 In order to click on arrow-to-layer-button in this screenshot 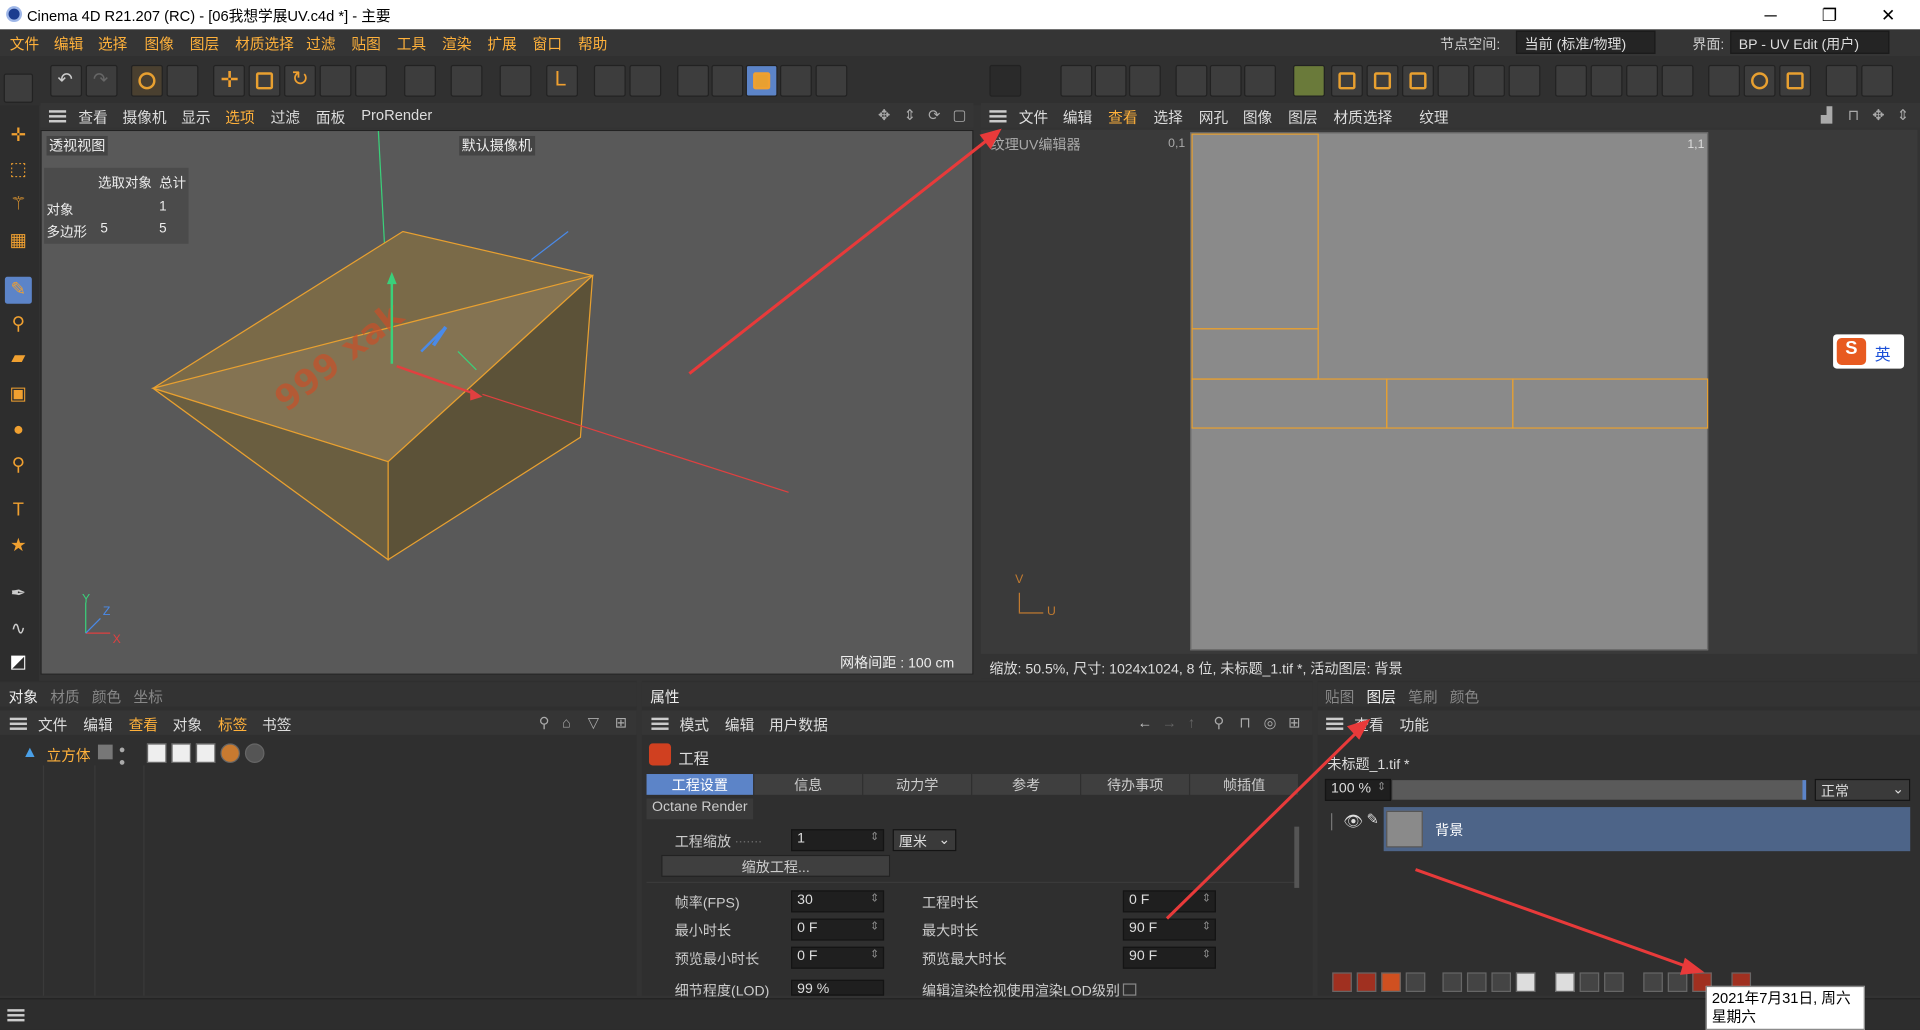, I will do `click(1553, 918)`.